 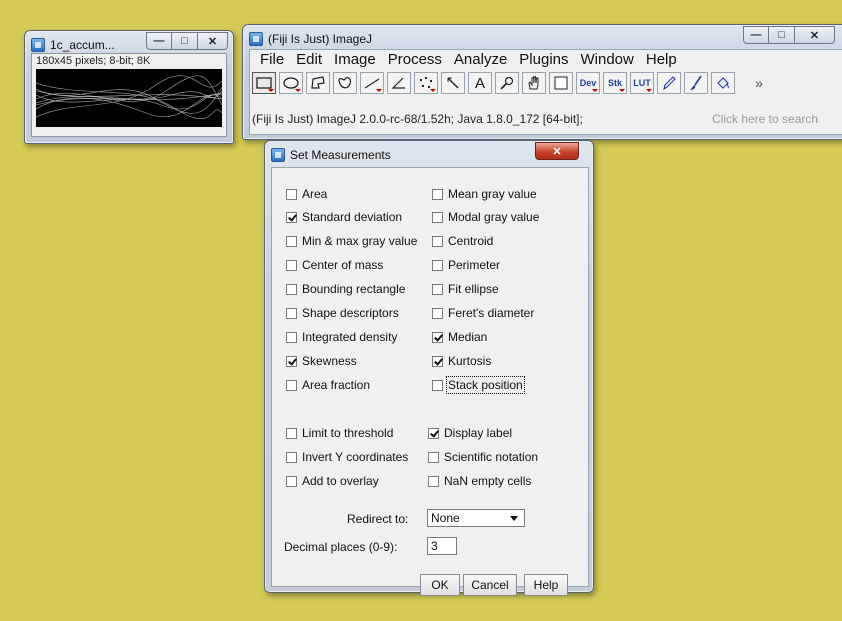 I want to click on minimize-icon: —, so click(x=159, y=41).